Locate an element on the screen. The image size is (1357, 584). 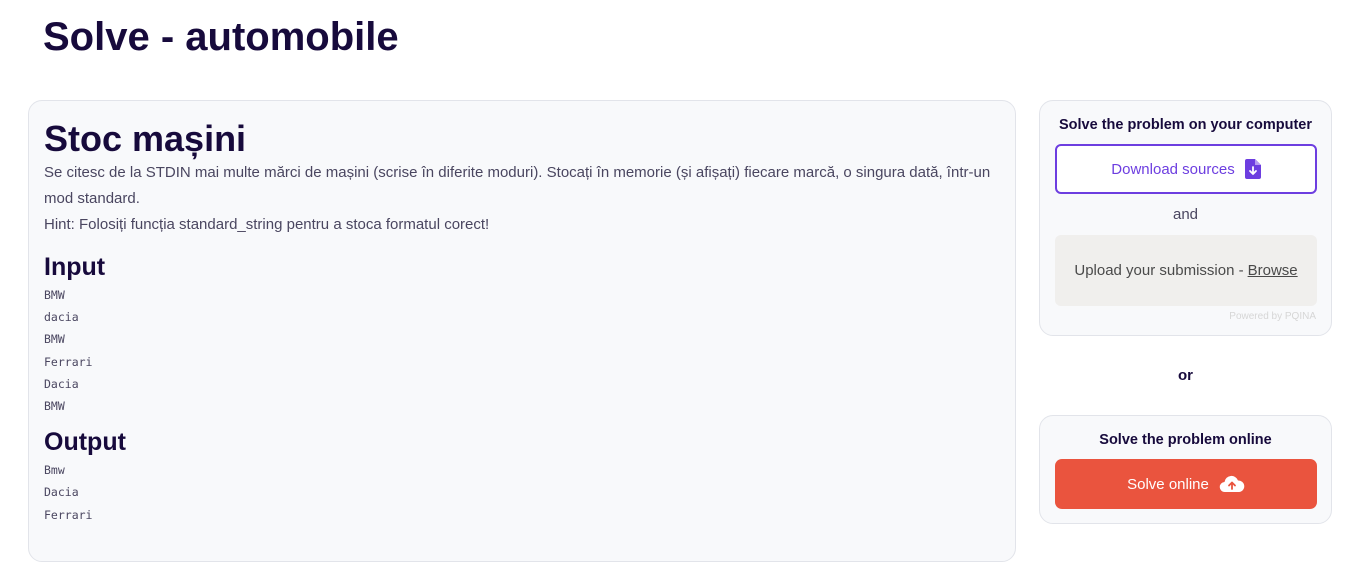
output-line: Ferrari is located at coordinates (68, 514).